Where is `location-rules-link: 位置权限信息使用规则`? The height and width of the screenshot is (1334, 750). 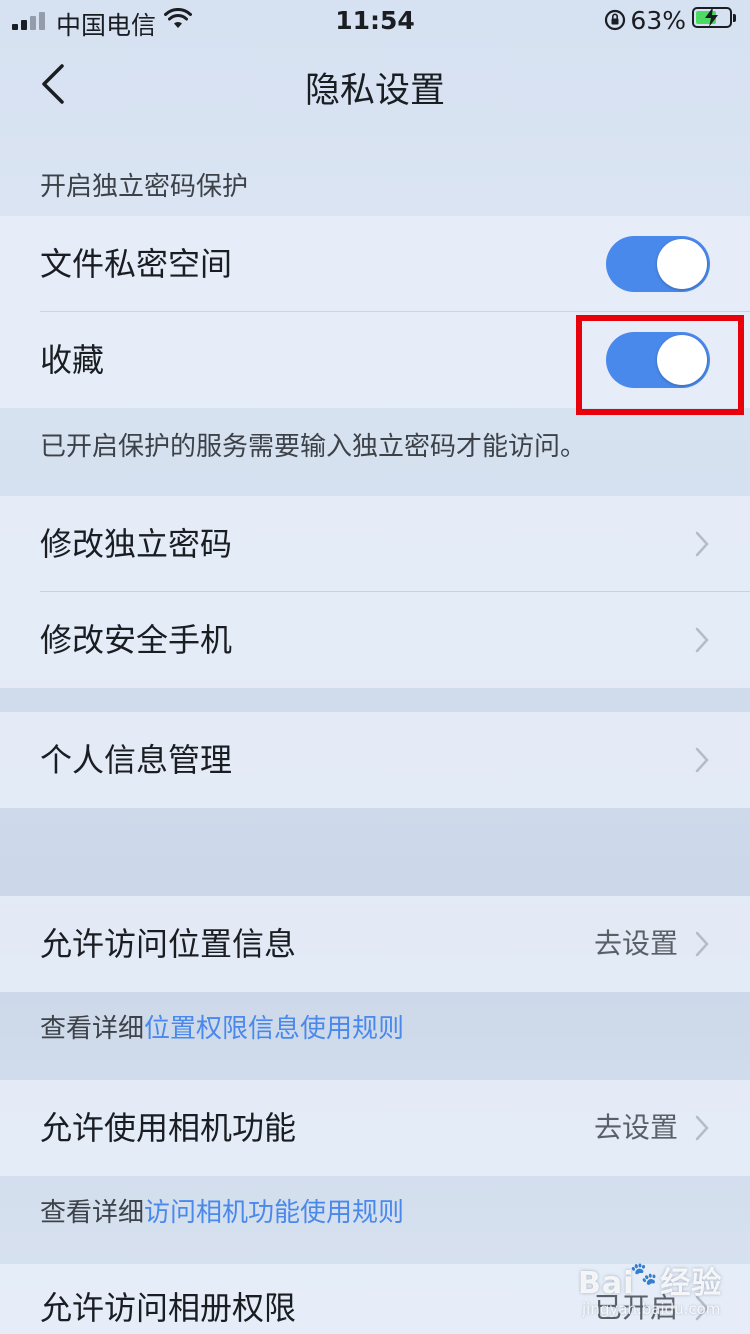 location-rules-link: 位置权限信息使用规则 is located at coordinates (274, 1029).